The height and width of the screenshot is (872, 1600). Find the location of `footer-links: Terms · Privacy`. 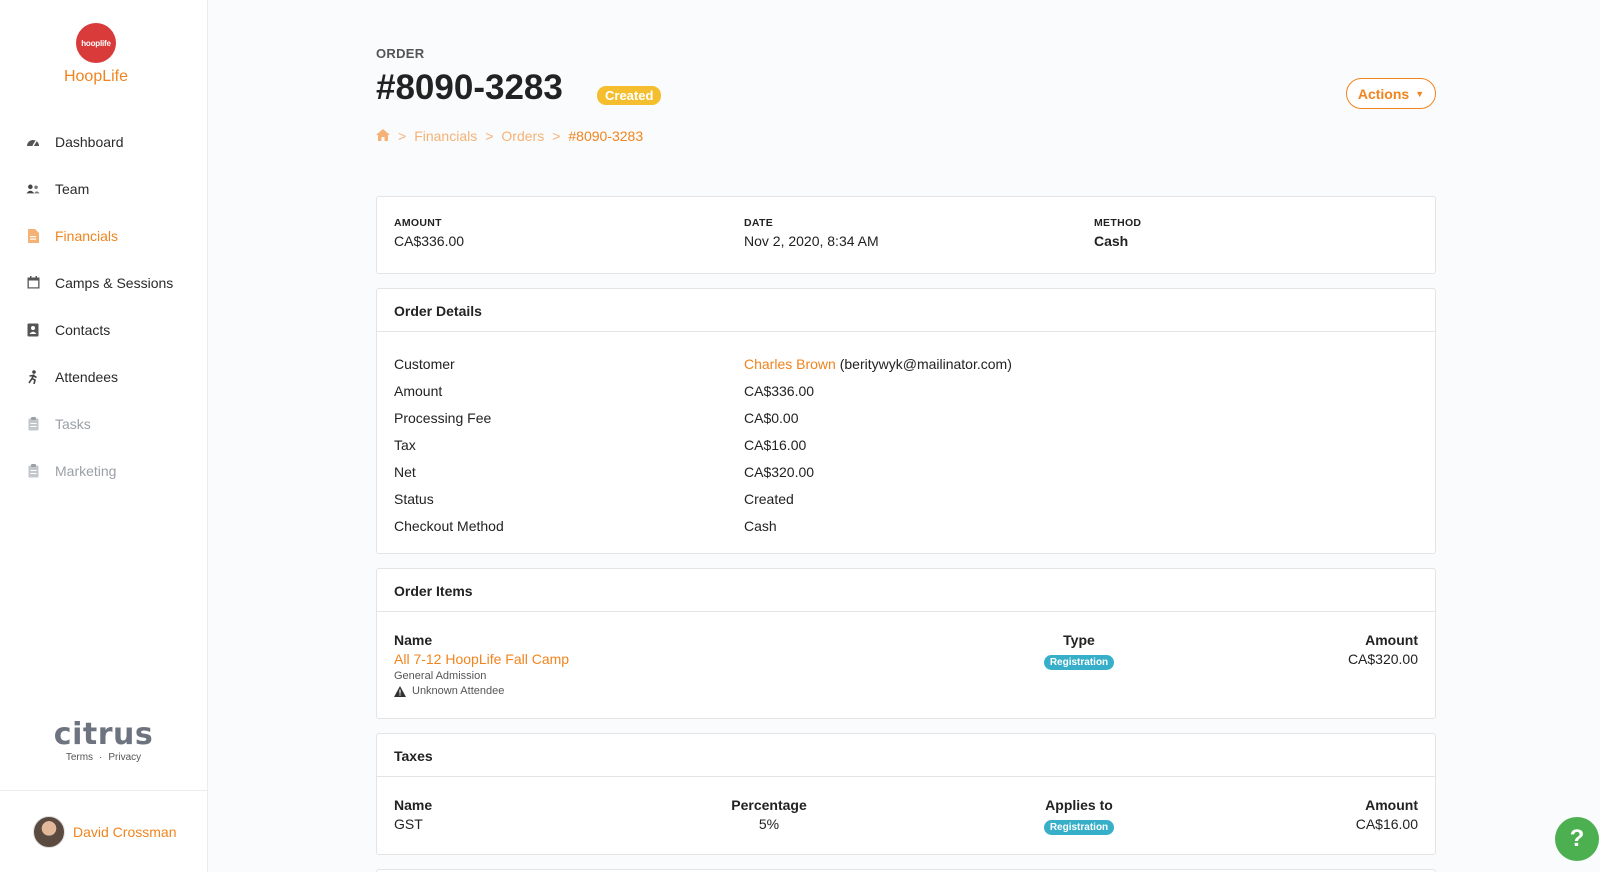

footer-links: Terms · Privacy is located at coordinates (103, 757).